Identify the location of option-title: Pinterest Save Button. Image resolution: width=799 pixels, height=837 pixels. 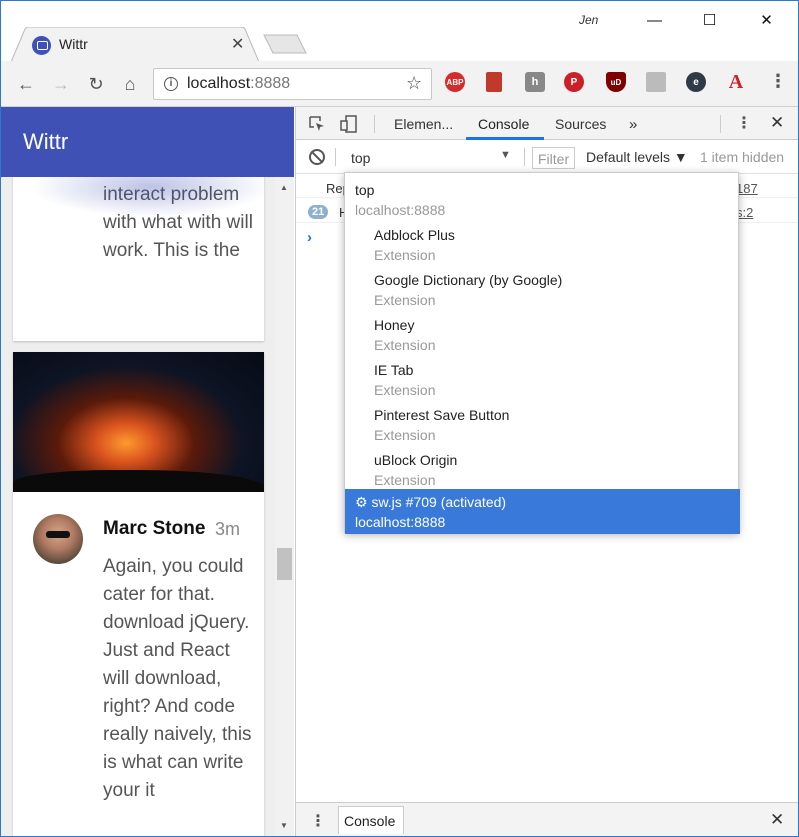
(442, 415).